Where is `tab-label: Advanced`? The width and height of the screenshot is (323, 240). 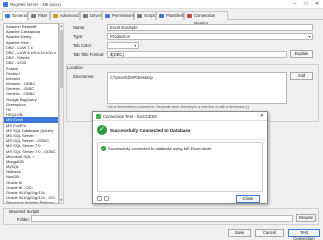 tab-label: Advanced is located at coordinates (69, 15).